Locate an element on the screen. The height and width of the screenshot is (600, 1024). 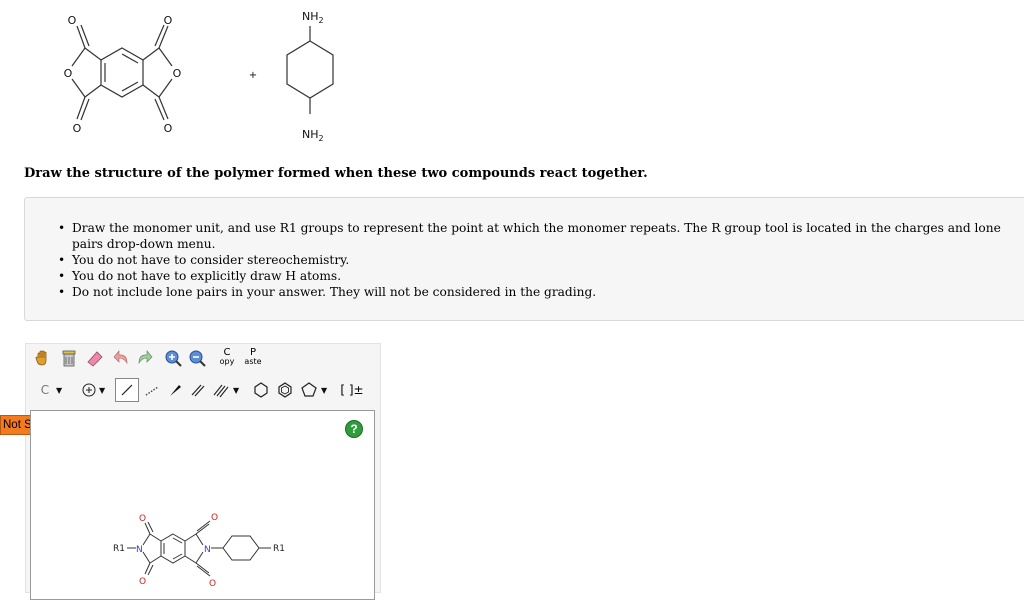
wedge-bond-icon is located at coordinates (175, 390).